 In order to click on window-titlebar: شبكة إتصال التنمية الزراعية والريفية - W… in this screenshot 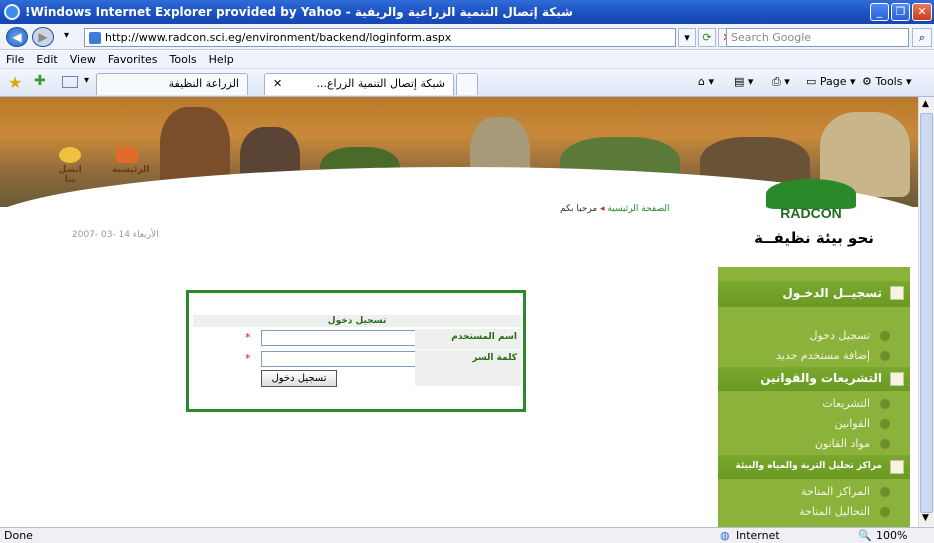, I will do `click(467, 12)`.